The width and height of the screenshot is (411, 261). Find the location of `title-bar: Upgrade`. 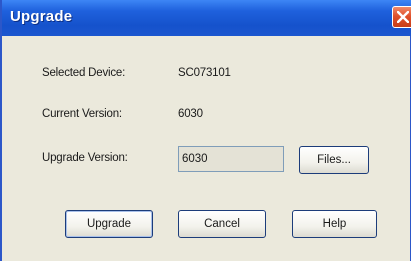

title-bar: Upgrade is located at coordinates (206, 18).